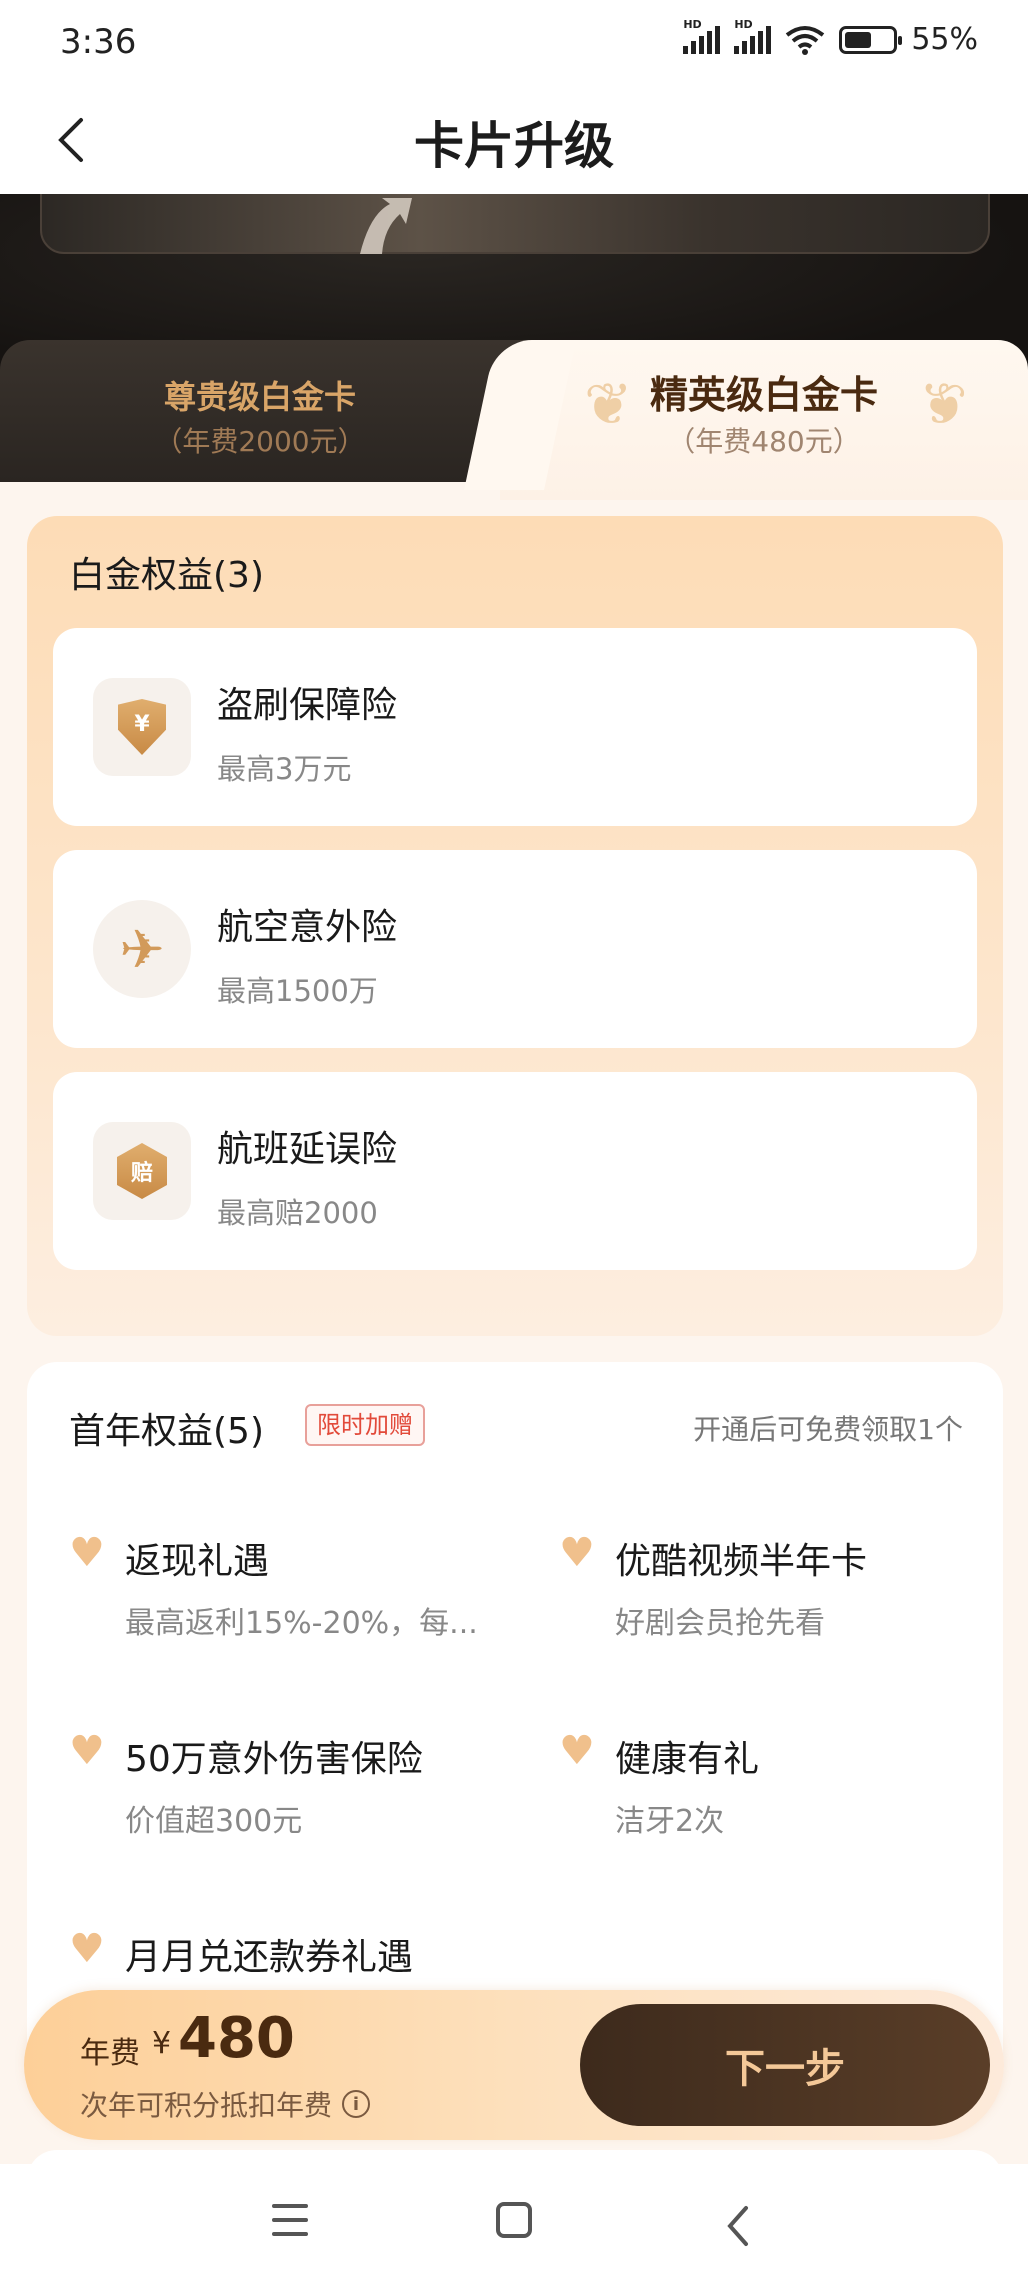 The height and width of the screenshot is (2284, 1028). I want to click on benefit-item: 赔 航班延误险 最高赔2000, so click(515, 1171).